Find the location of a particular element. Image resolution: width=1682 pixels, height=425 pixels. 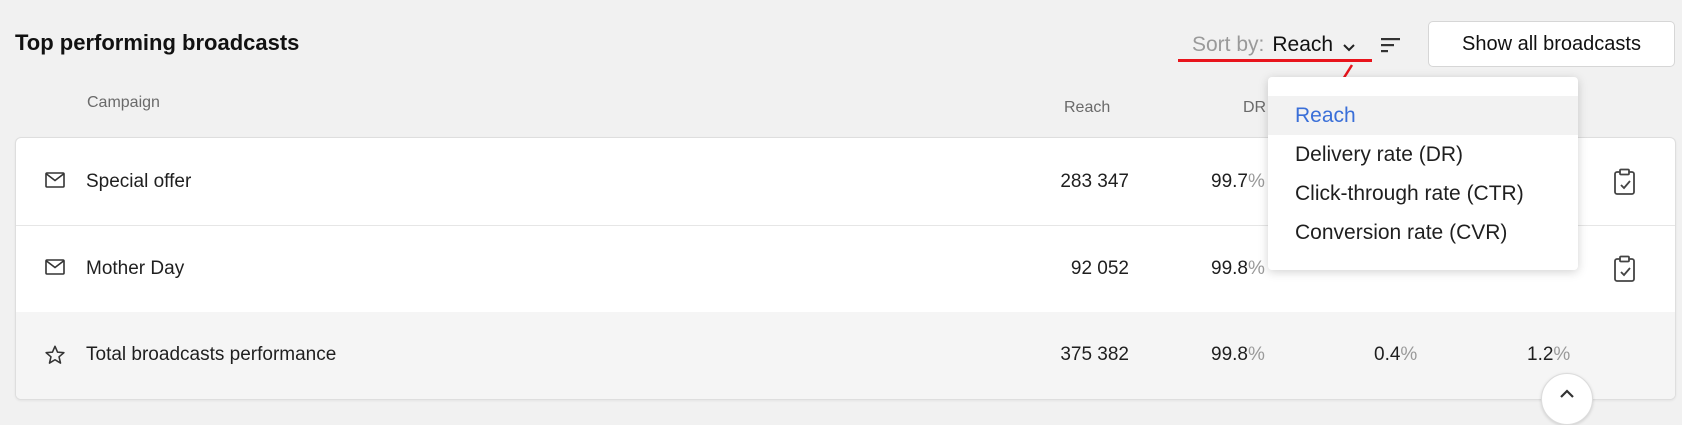

column-header-reach: Reach is located at coordinates (1087, 108).